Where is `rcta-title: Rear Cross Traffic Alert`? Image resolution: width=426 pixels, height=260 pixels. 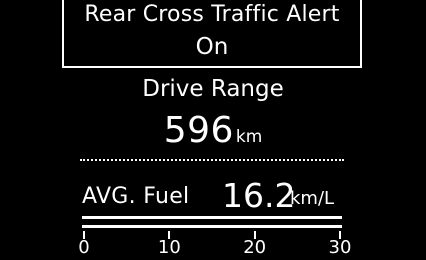
rcta-title: Rear Cross Traffic Alert is located at coordinates (212, 14).